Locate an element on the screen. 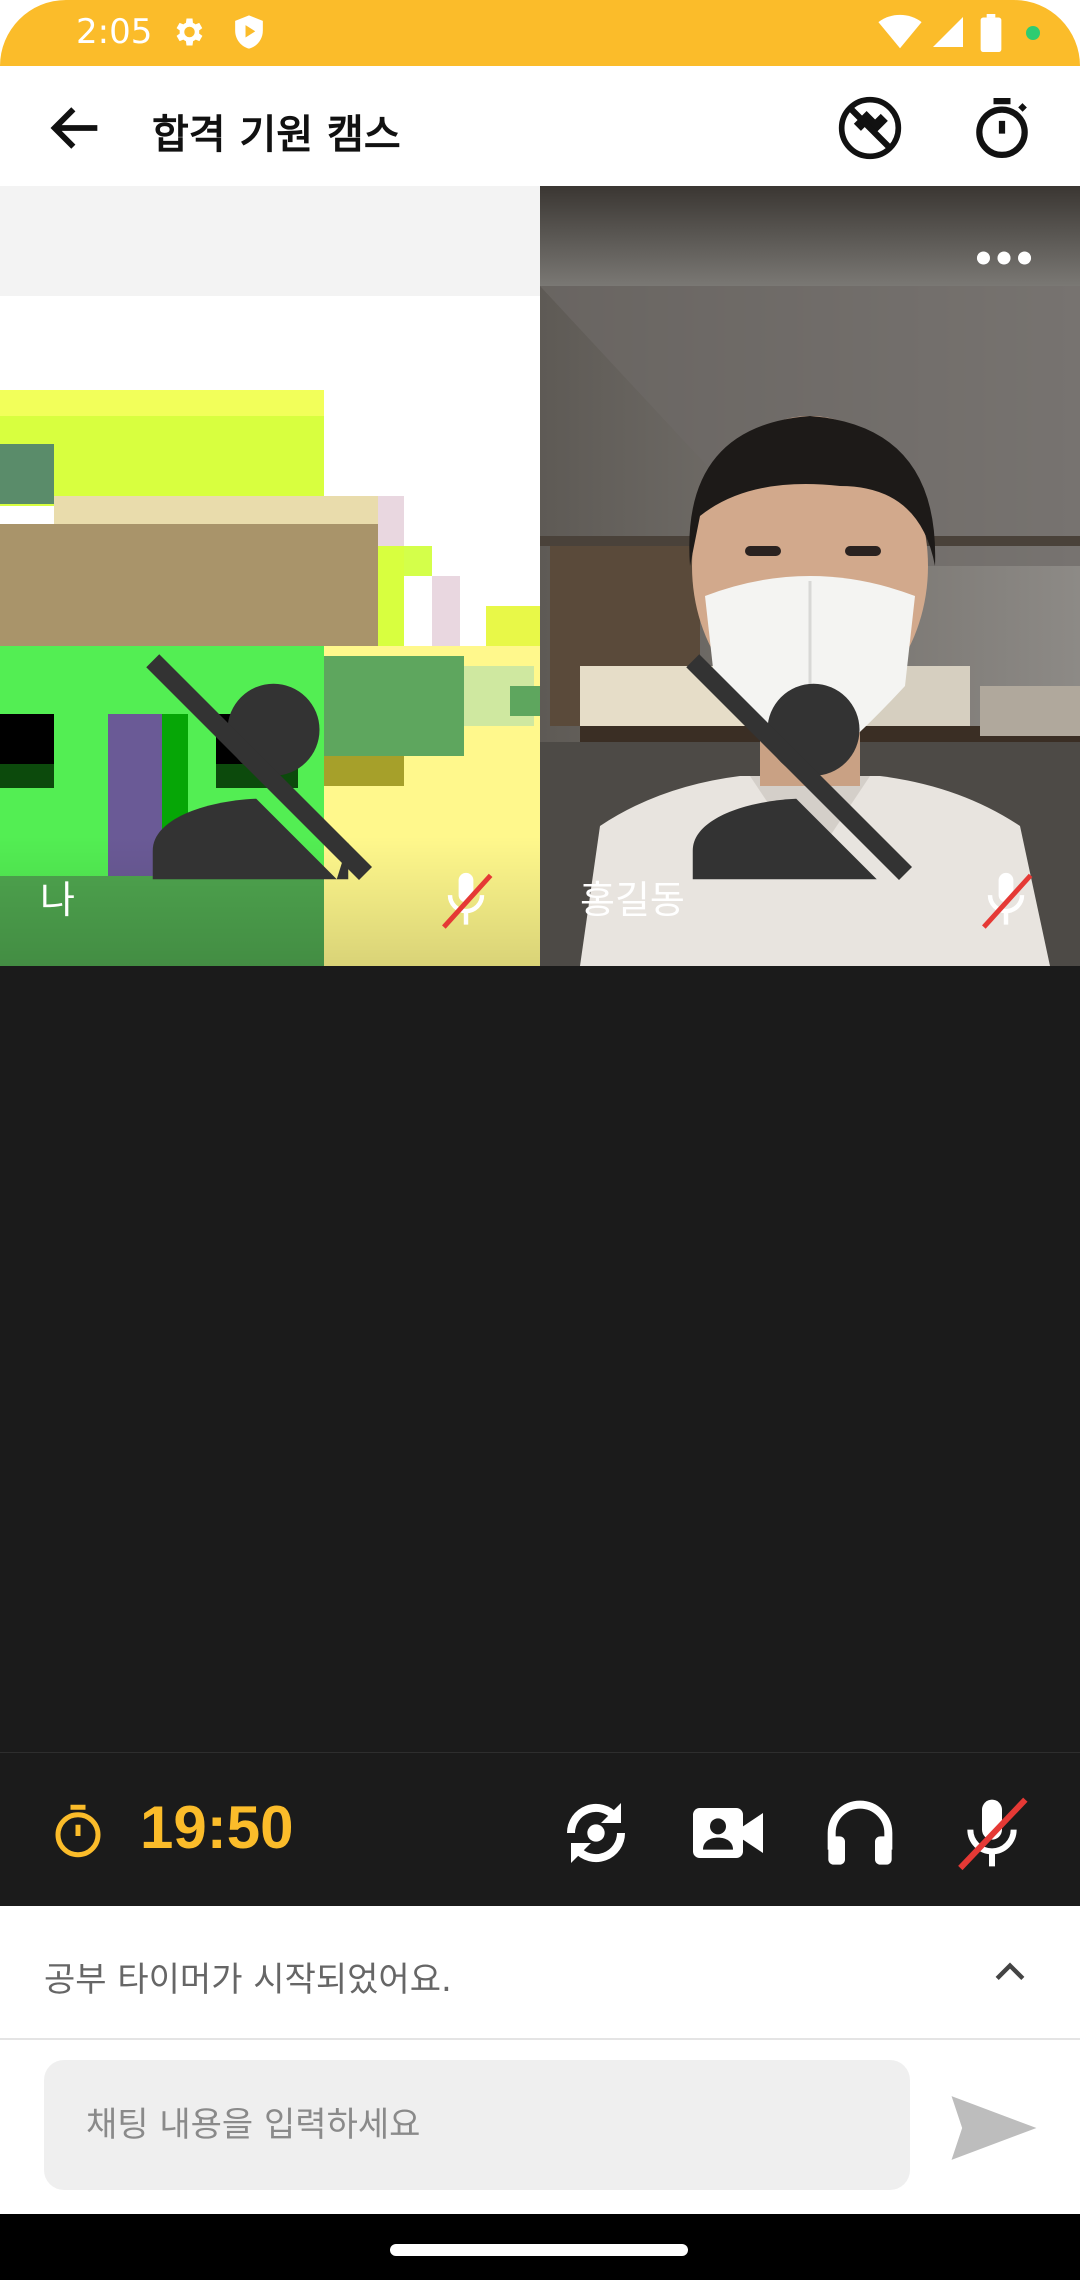 This screenshot has width=1080, height=2280. switch-camera-icon is located at coordinates (596, 1833).